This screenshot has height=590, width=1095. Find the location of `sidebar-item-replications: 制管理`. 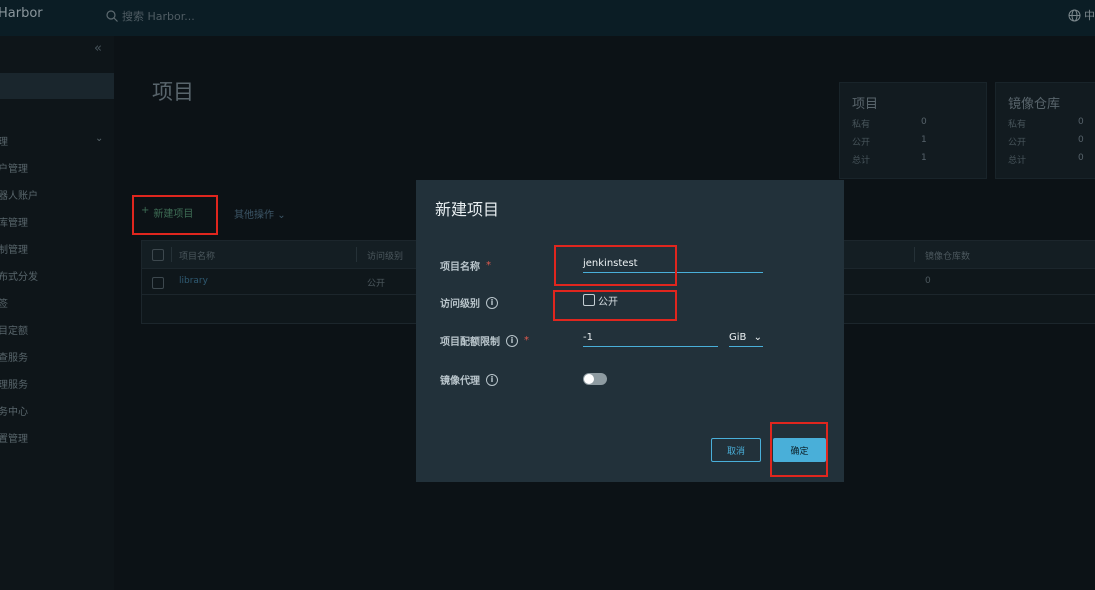

sidebar-item-replications: 制管理 is located at coordinates (14, 248).